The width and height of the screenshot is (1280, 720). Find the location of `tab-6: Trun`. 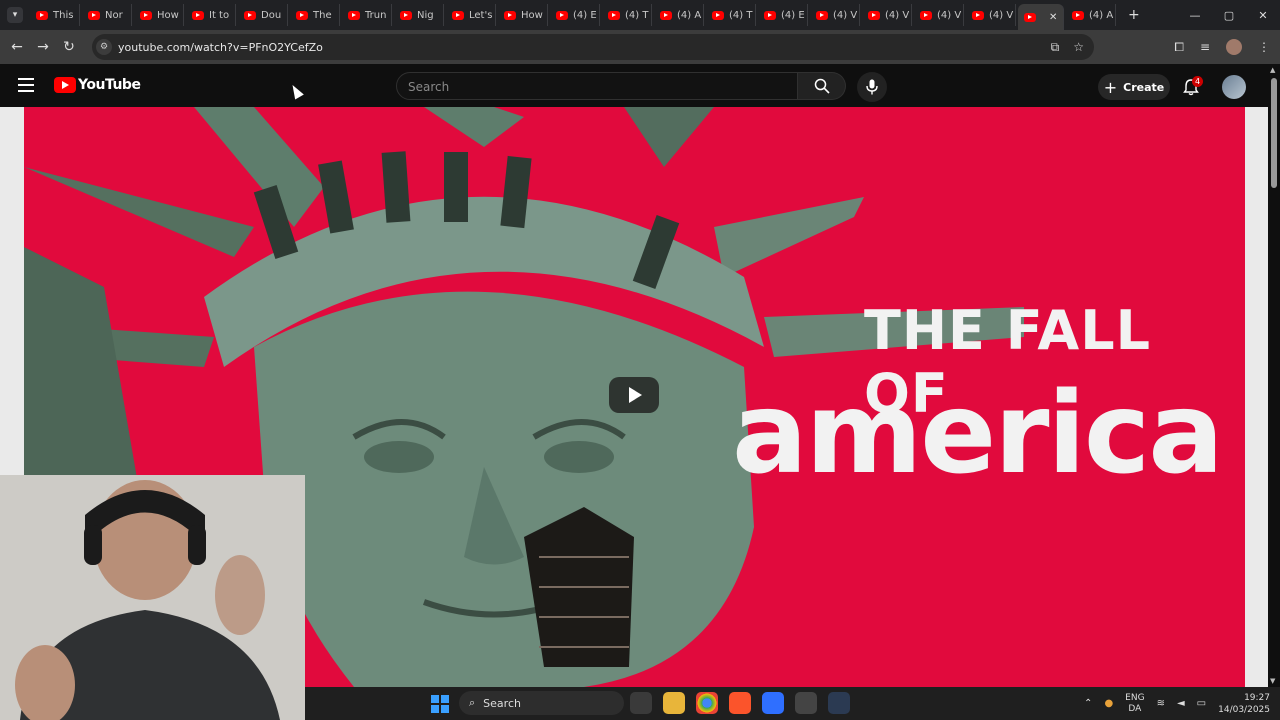

tab-6: Trun is located at coordinates (367, 15).